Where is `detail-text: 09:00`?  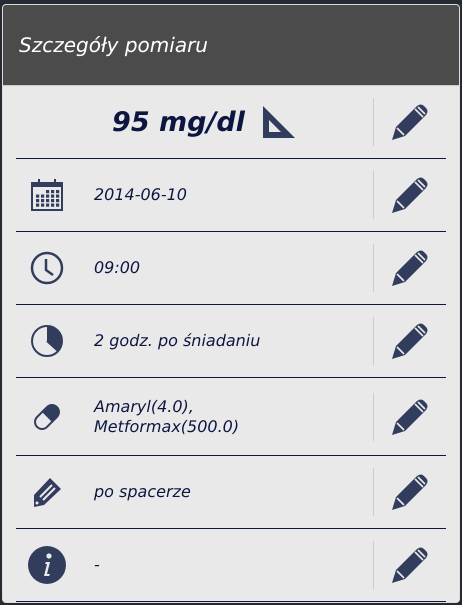 detail-text: 09:00 is located at coordinates (117, 268).